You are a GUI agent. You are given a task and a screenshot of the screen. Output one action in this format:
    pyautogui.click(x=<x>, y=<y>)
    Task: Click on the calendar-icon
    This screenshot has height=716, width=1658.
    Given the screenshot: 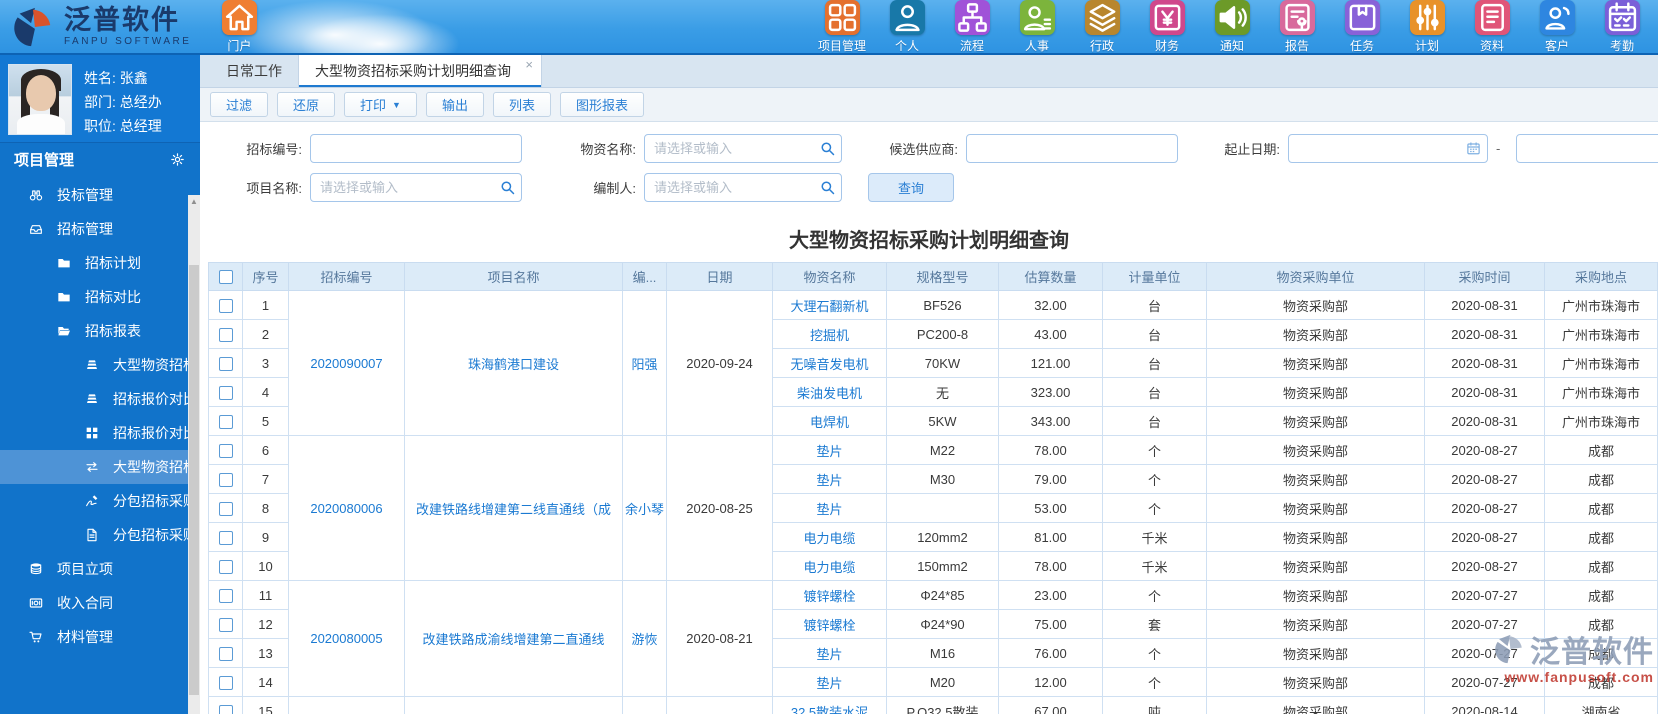 What is the action you would take?
    pyautogui.click(x=1473, y=148)
    